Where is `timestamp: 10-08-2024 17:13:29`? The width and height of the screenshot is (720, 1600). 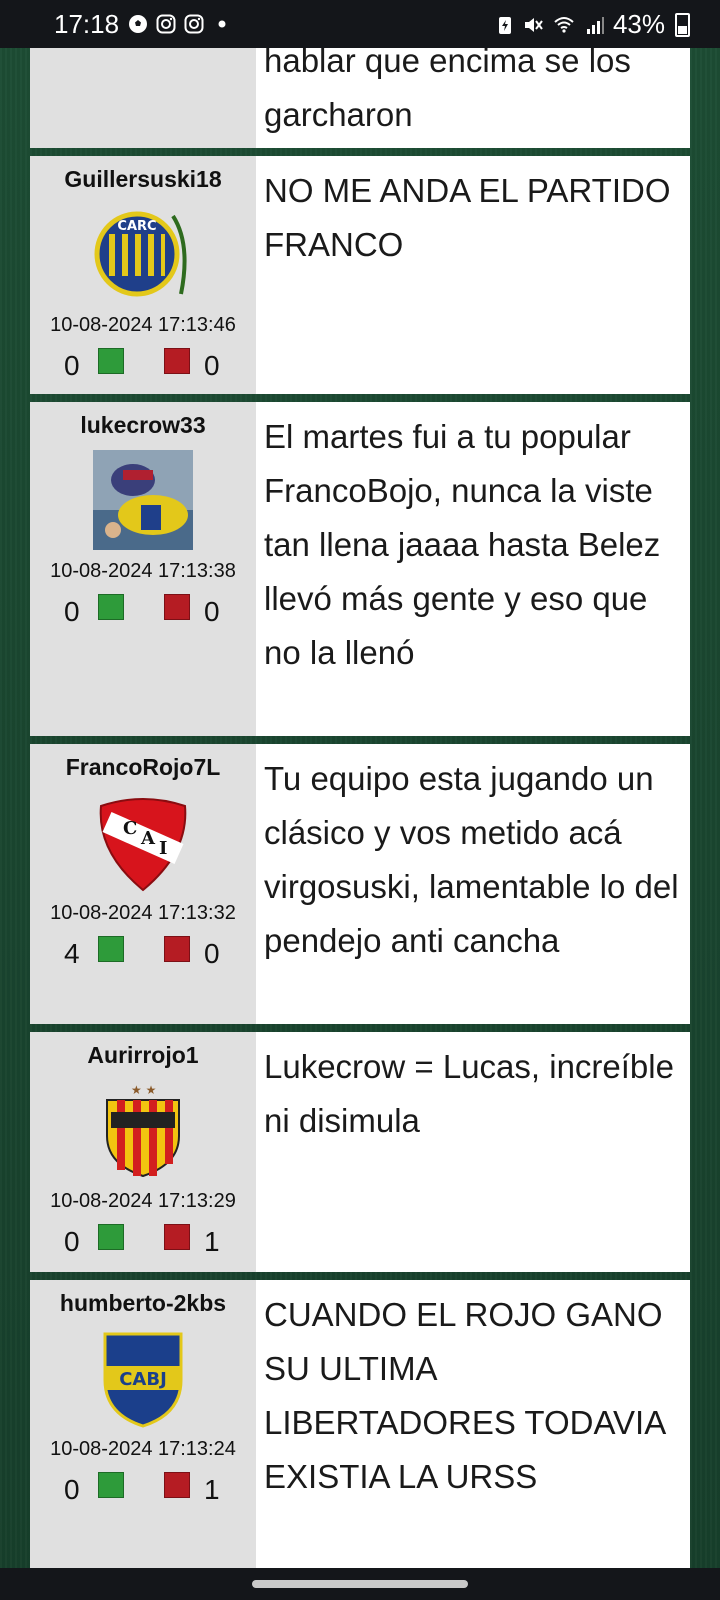 timestamp: 10-08-2024 17:13:29 is located at coordinates (143, 1201).